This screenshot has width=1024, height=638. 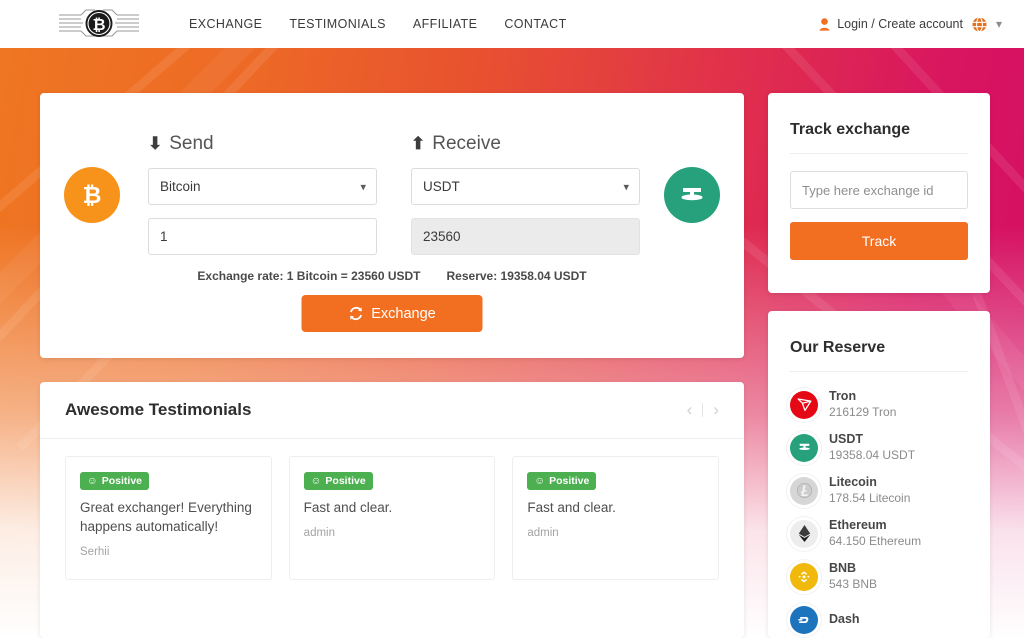 I want to click on main-navigation: EXCHANGE TESTIMONIALS AFFILIATE CONTACT, so click(x=378, y=24).